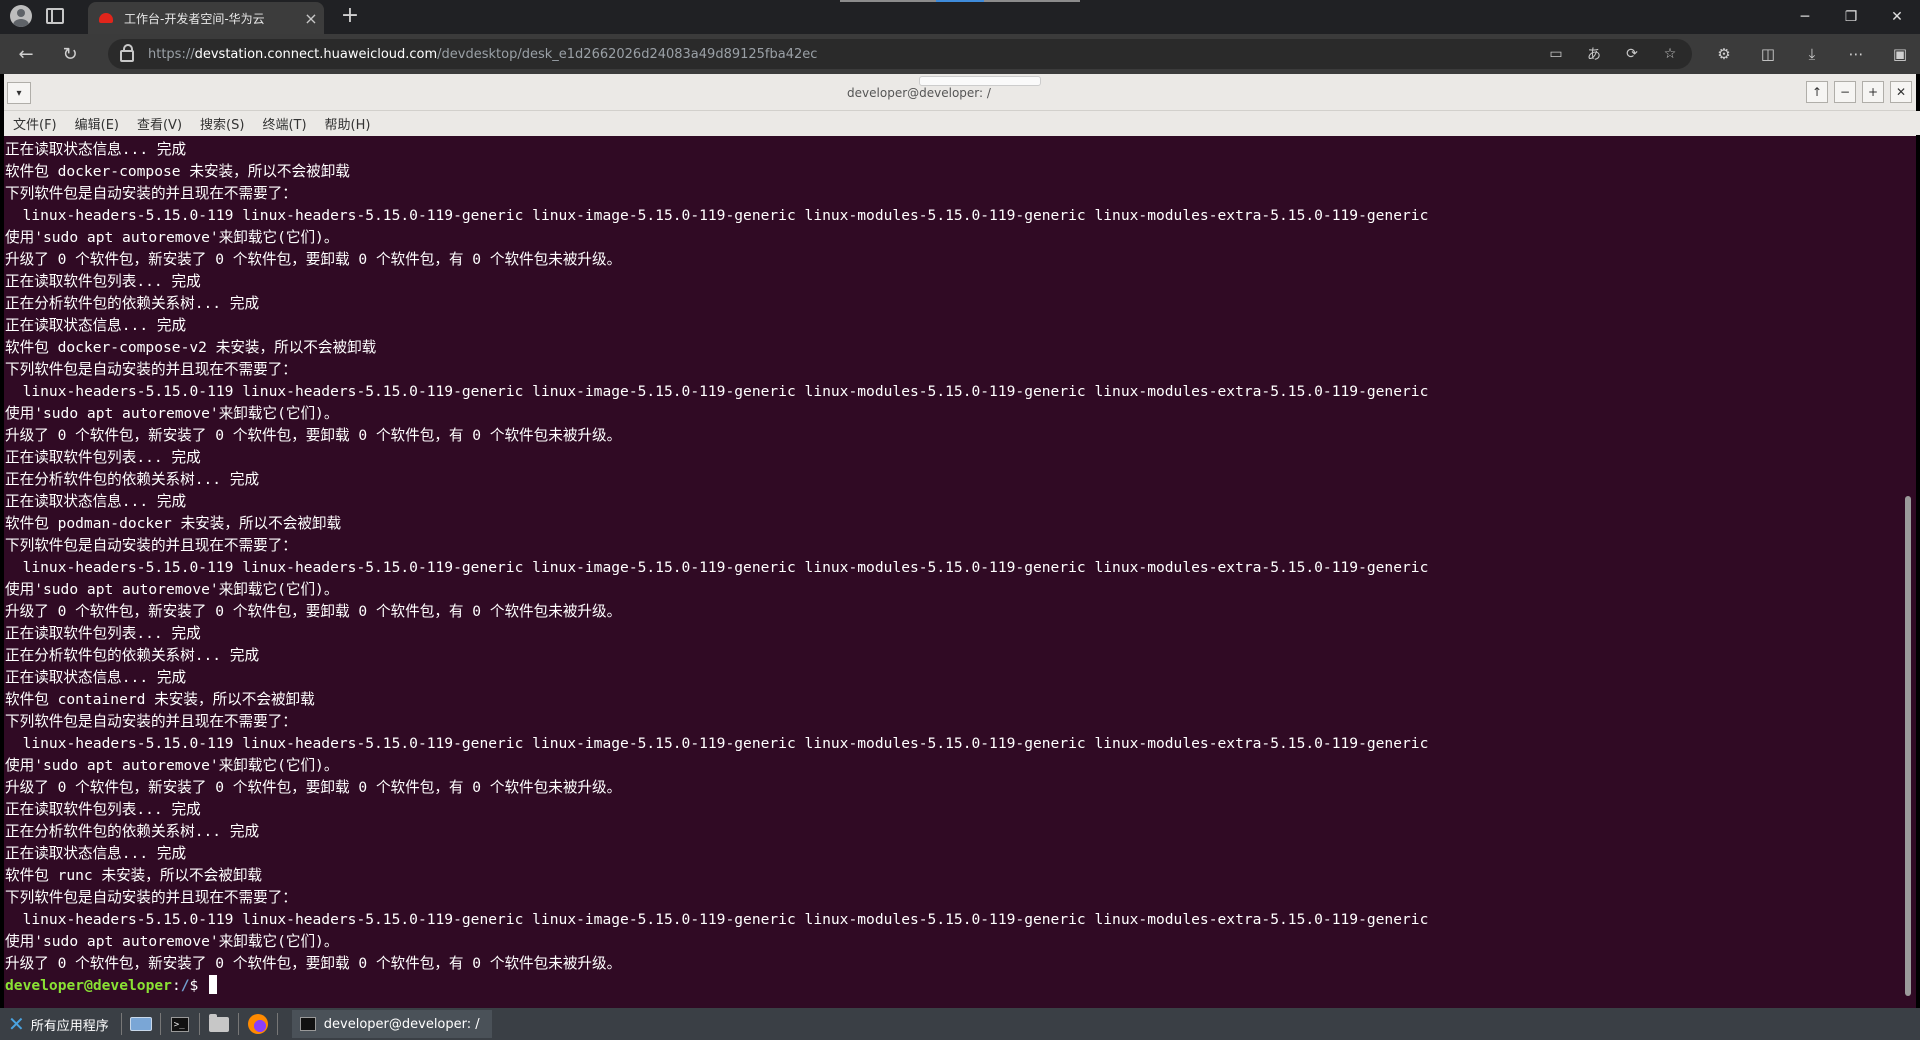 The height and width of the screenshot is (1040, 1920). I want to click on terminal-line: 软件包 podman-docker 未安装，所以不会被卸载, so click(173, 523).